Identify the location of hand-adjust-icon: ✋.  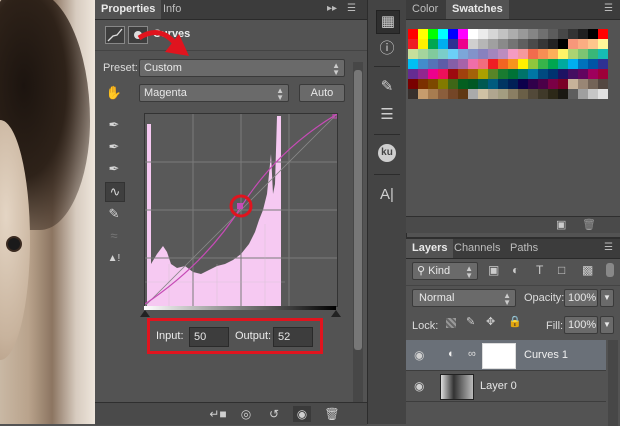
(114, 93).